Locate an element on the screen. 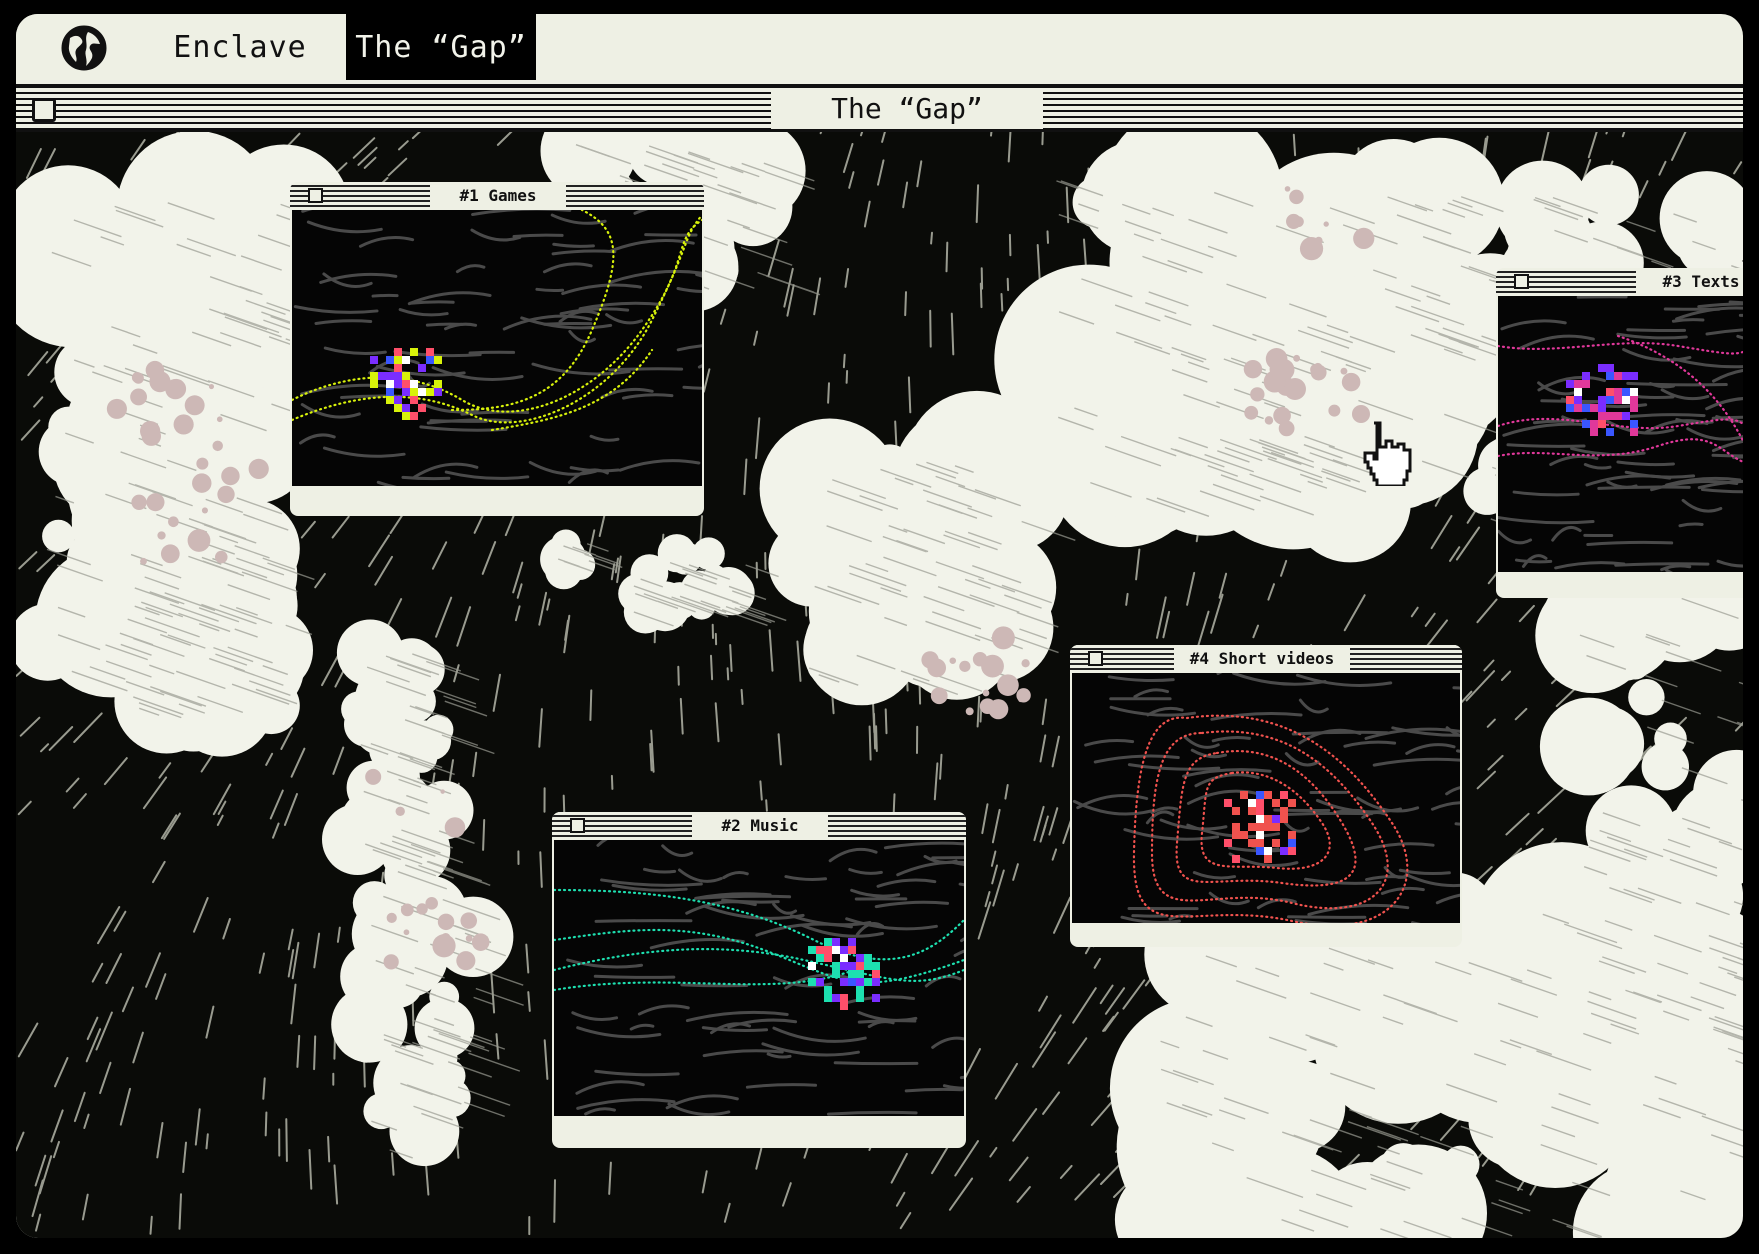 This screenshot has height=1254, width=1759. window-games-view is located at coordinates (497, 348).